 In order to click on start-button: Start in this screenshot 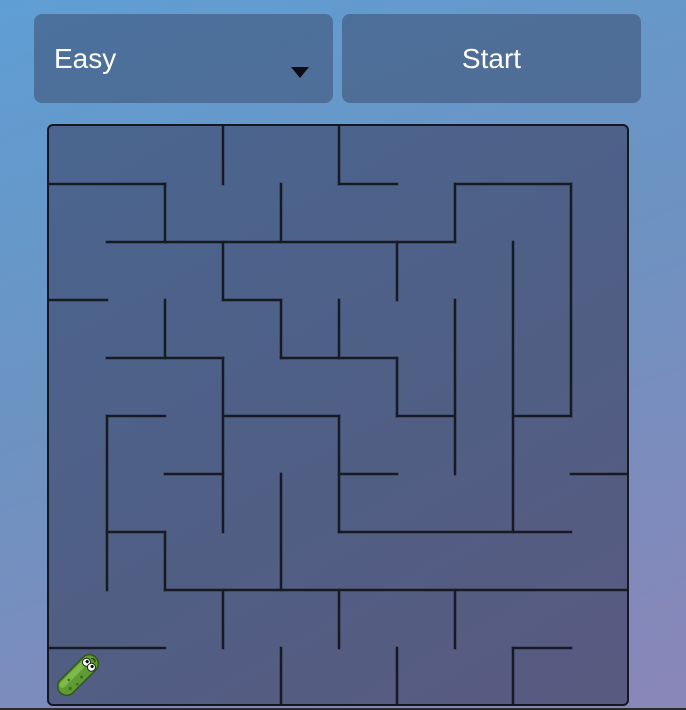, I will do `click(491, 58)`.